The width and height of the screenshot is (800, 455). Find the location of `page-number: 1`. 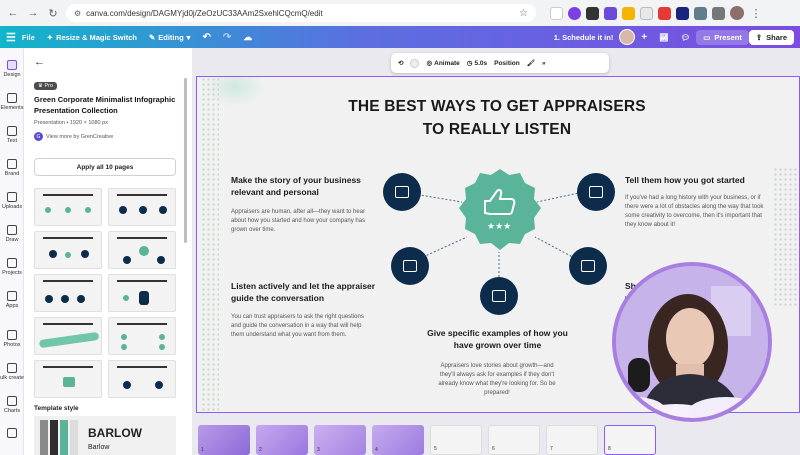

page-number: 1 is located at coordinates (202, 450).